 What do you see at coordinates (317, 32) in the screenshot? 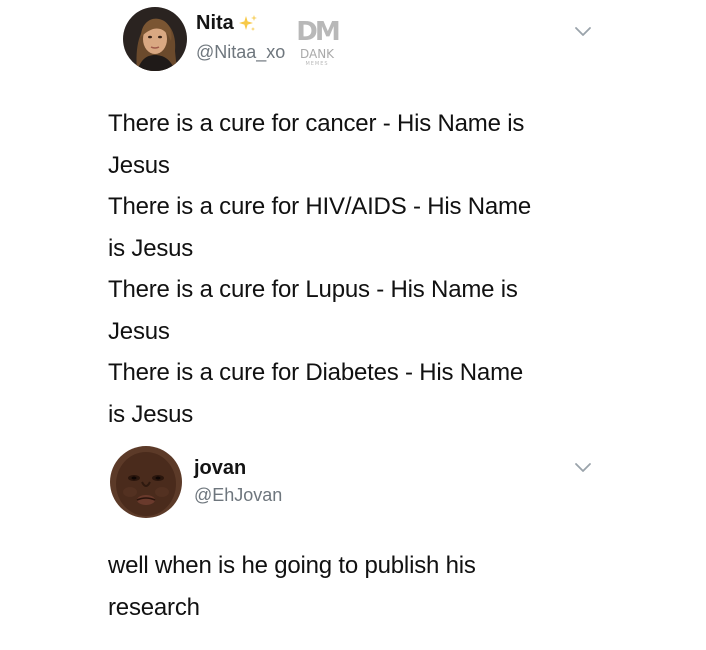
I see `watermark-mark: DM` at bounding box center [317, 32].